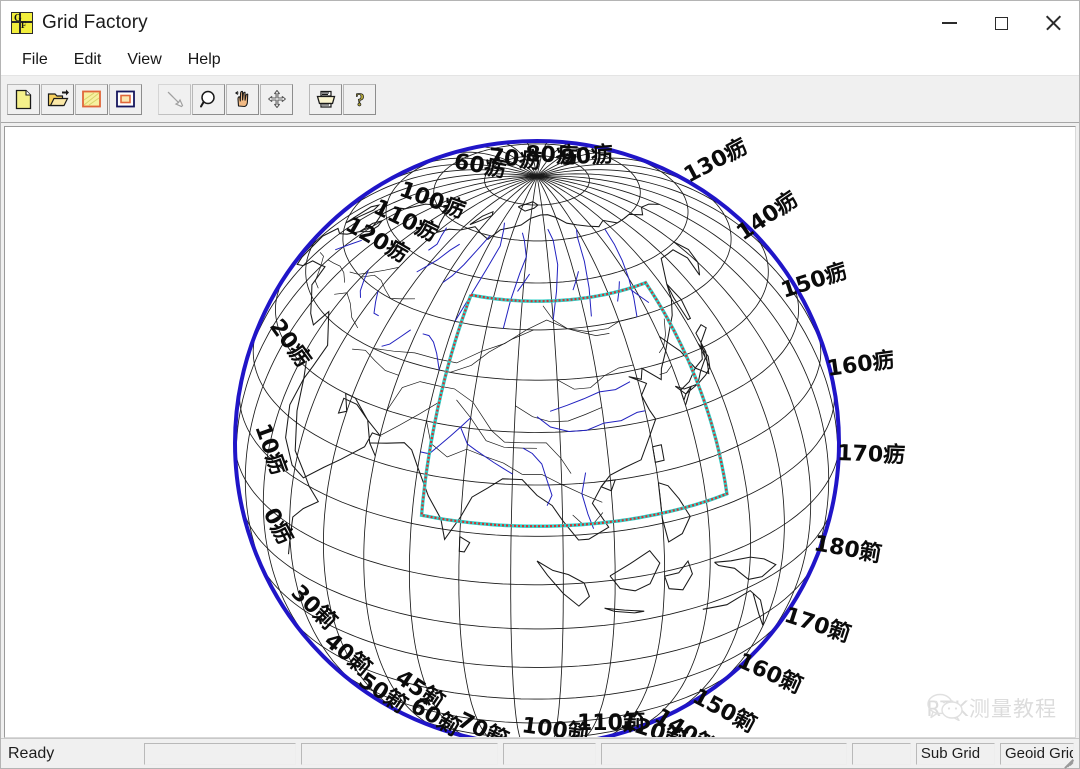 The width and height of the screenshot is (1080, 769). I want to click on grid-factory-icon: G F, so click(22, 23).